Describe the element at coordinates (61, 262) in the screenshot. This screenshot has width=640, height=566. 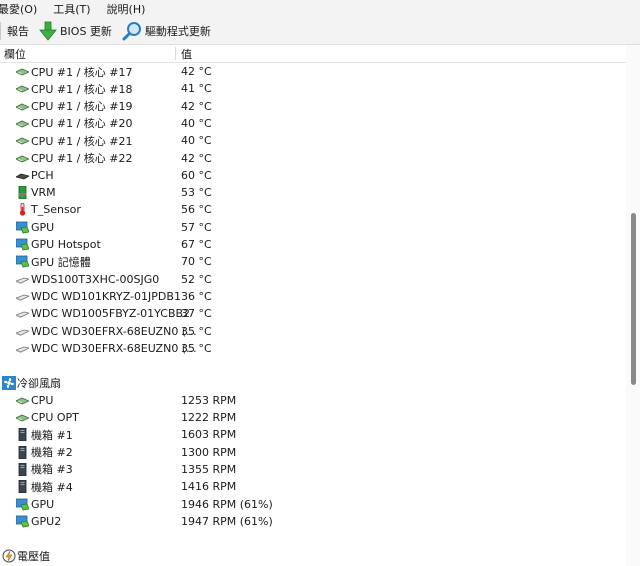
I see `sensor-name: GPU 記憶體` at that location.